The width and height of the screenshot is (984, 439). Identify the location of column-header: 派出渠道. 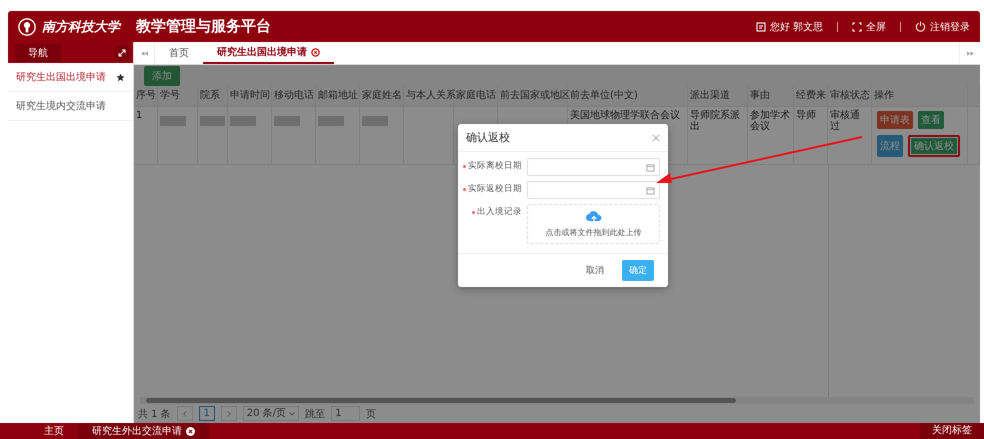
(718, 96).